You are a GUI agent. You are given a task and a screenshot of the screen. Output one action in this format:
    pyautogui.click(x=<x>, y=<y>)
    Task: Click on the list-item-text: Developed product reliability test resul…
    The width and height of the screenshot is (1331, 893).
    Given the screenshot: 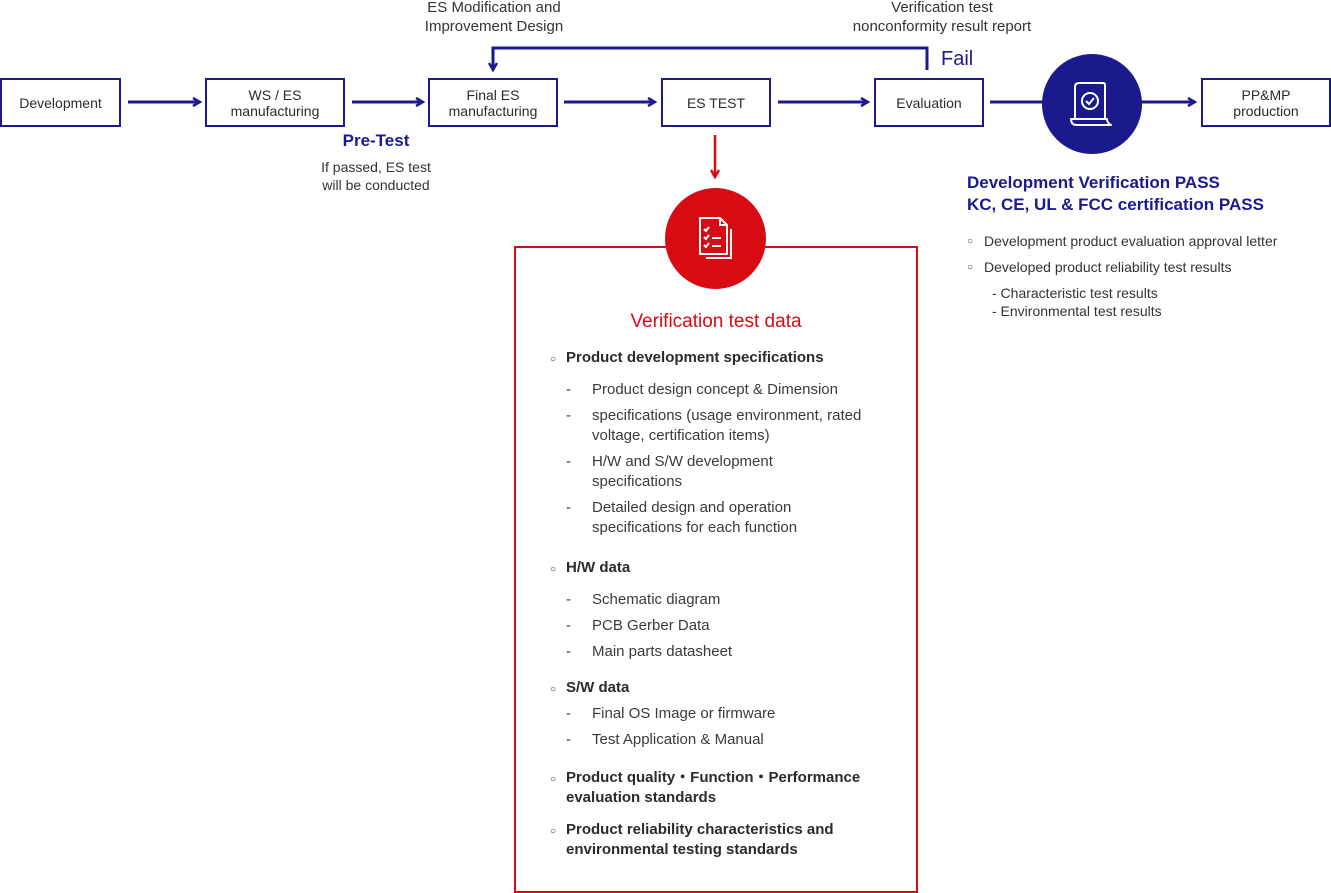 What is the action you would take?
    pyautogui.click(x=1108, y=267)
    